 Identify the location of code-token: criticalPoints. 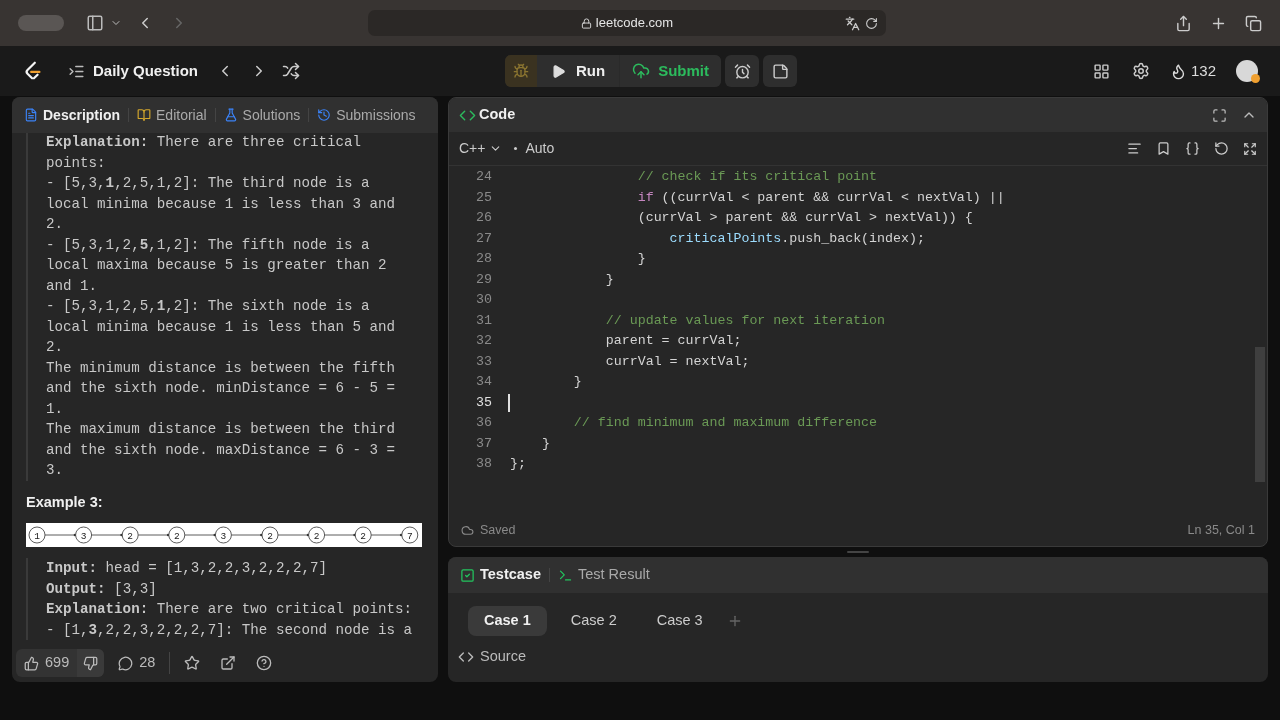
(725, 238).